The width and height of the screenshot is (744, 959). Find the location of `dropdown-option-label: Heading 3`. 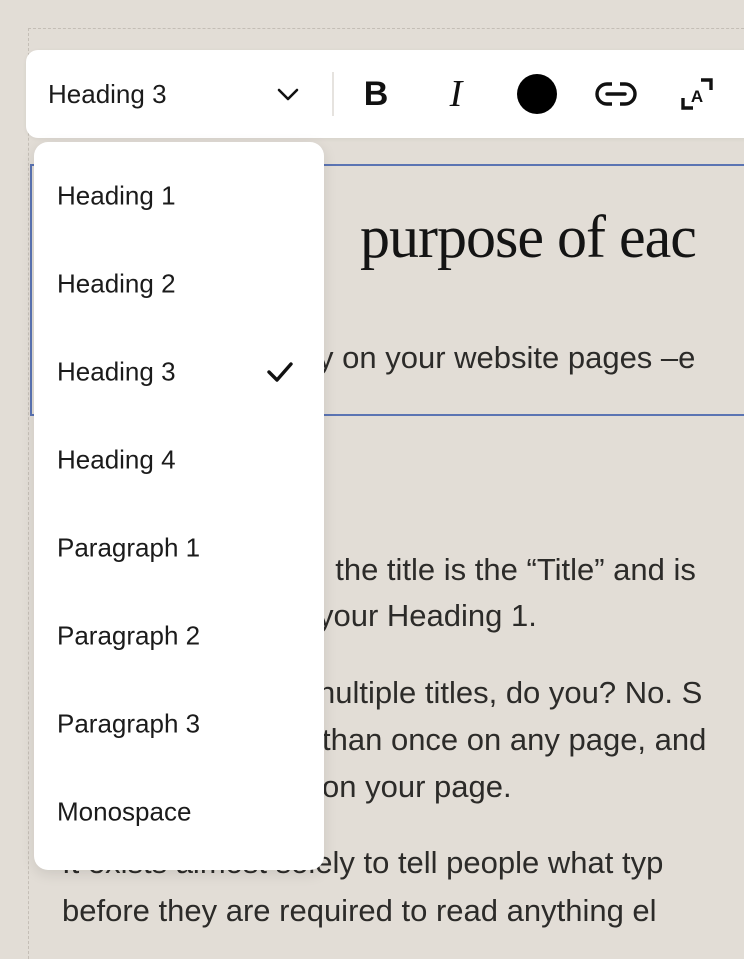

dropdown-option-label: Heading 3 is located at coordinates (116, 371).